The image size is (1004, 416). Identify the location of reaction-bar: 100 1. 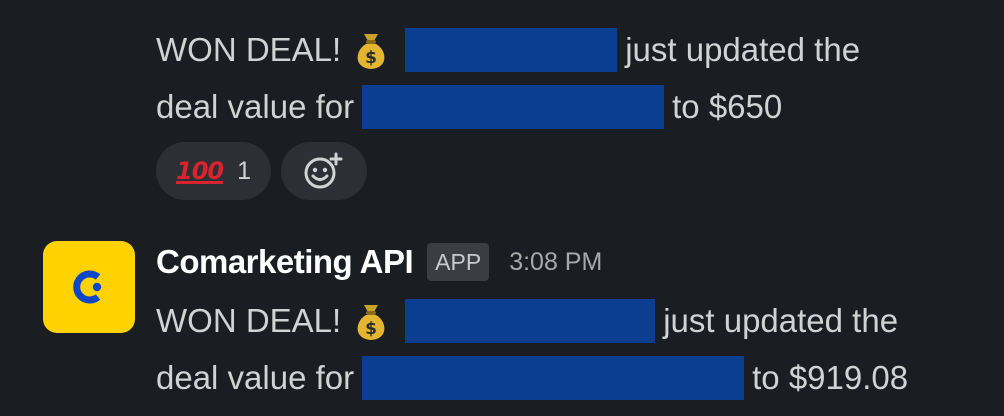
(262, 171).